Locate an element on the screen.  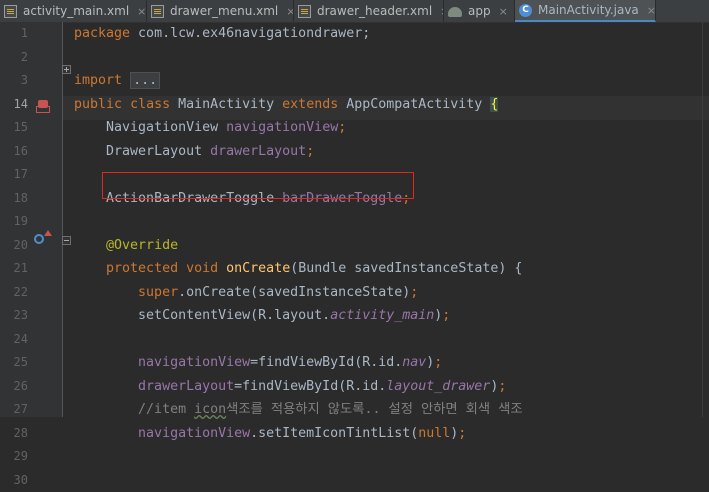
line-number: 15 is located at coordinates (14, 128).